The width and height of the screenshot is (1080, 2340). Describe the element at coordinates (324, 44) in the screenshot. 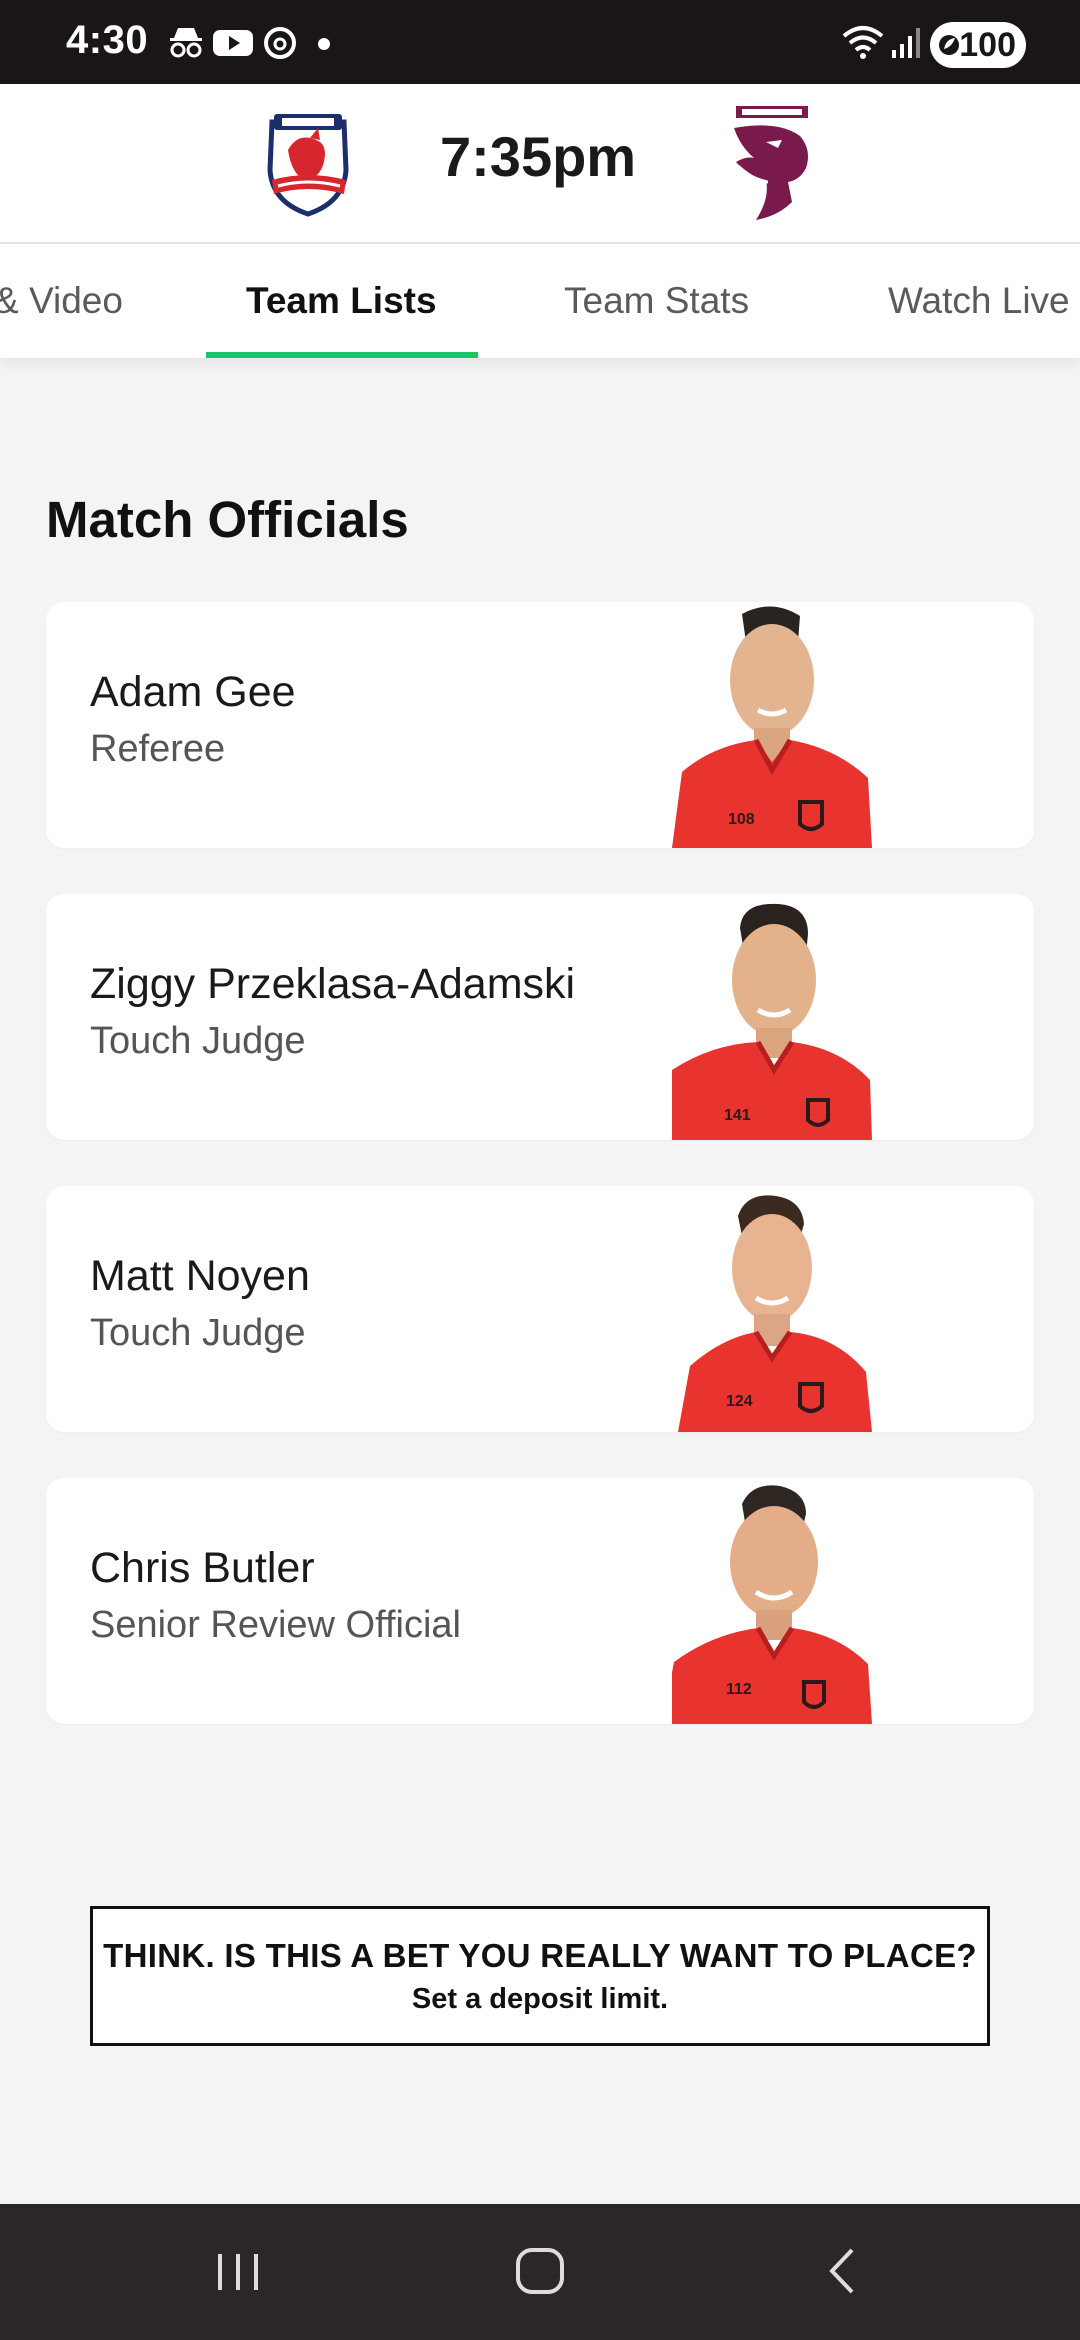

I see `notification-dot-icon` at that location.